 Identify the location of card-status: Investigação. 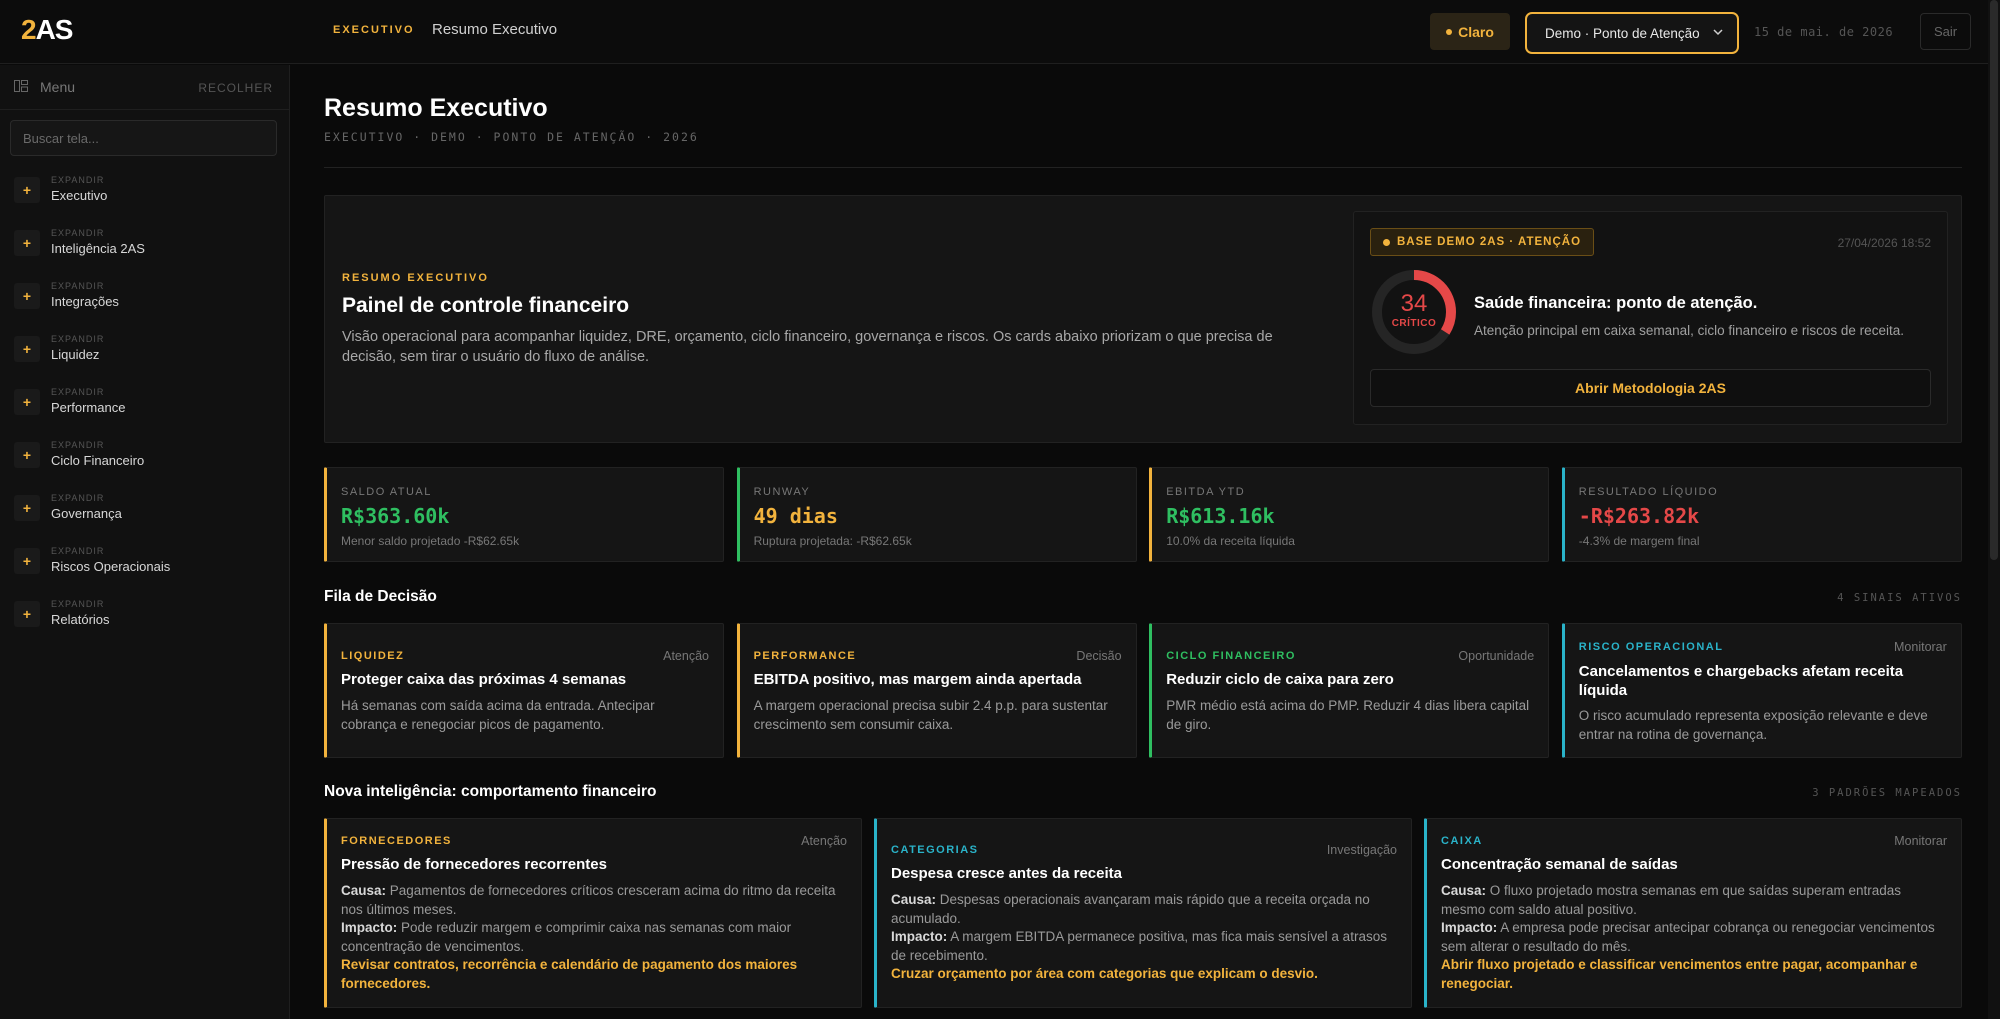
(1361, 850).